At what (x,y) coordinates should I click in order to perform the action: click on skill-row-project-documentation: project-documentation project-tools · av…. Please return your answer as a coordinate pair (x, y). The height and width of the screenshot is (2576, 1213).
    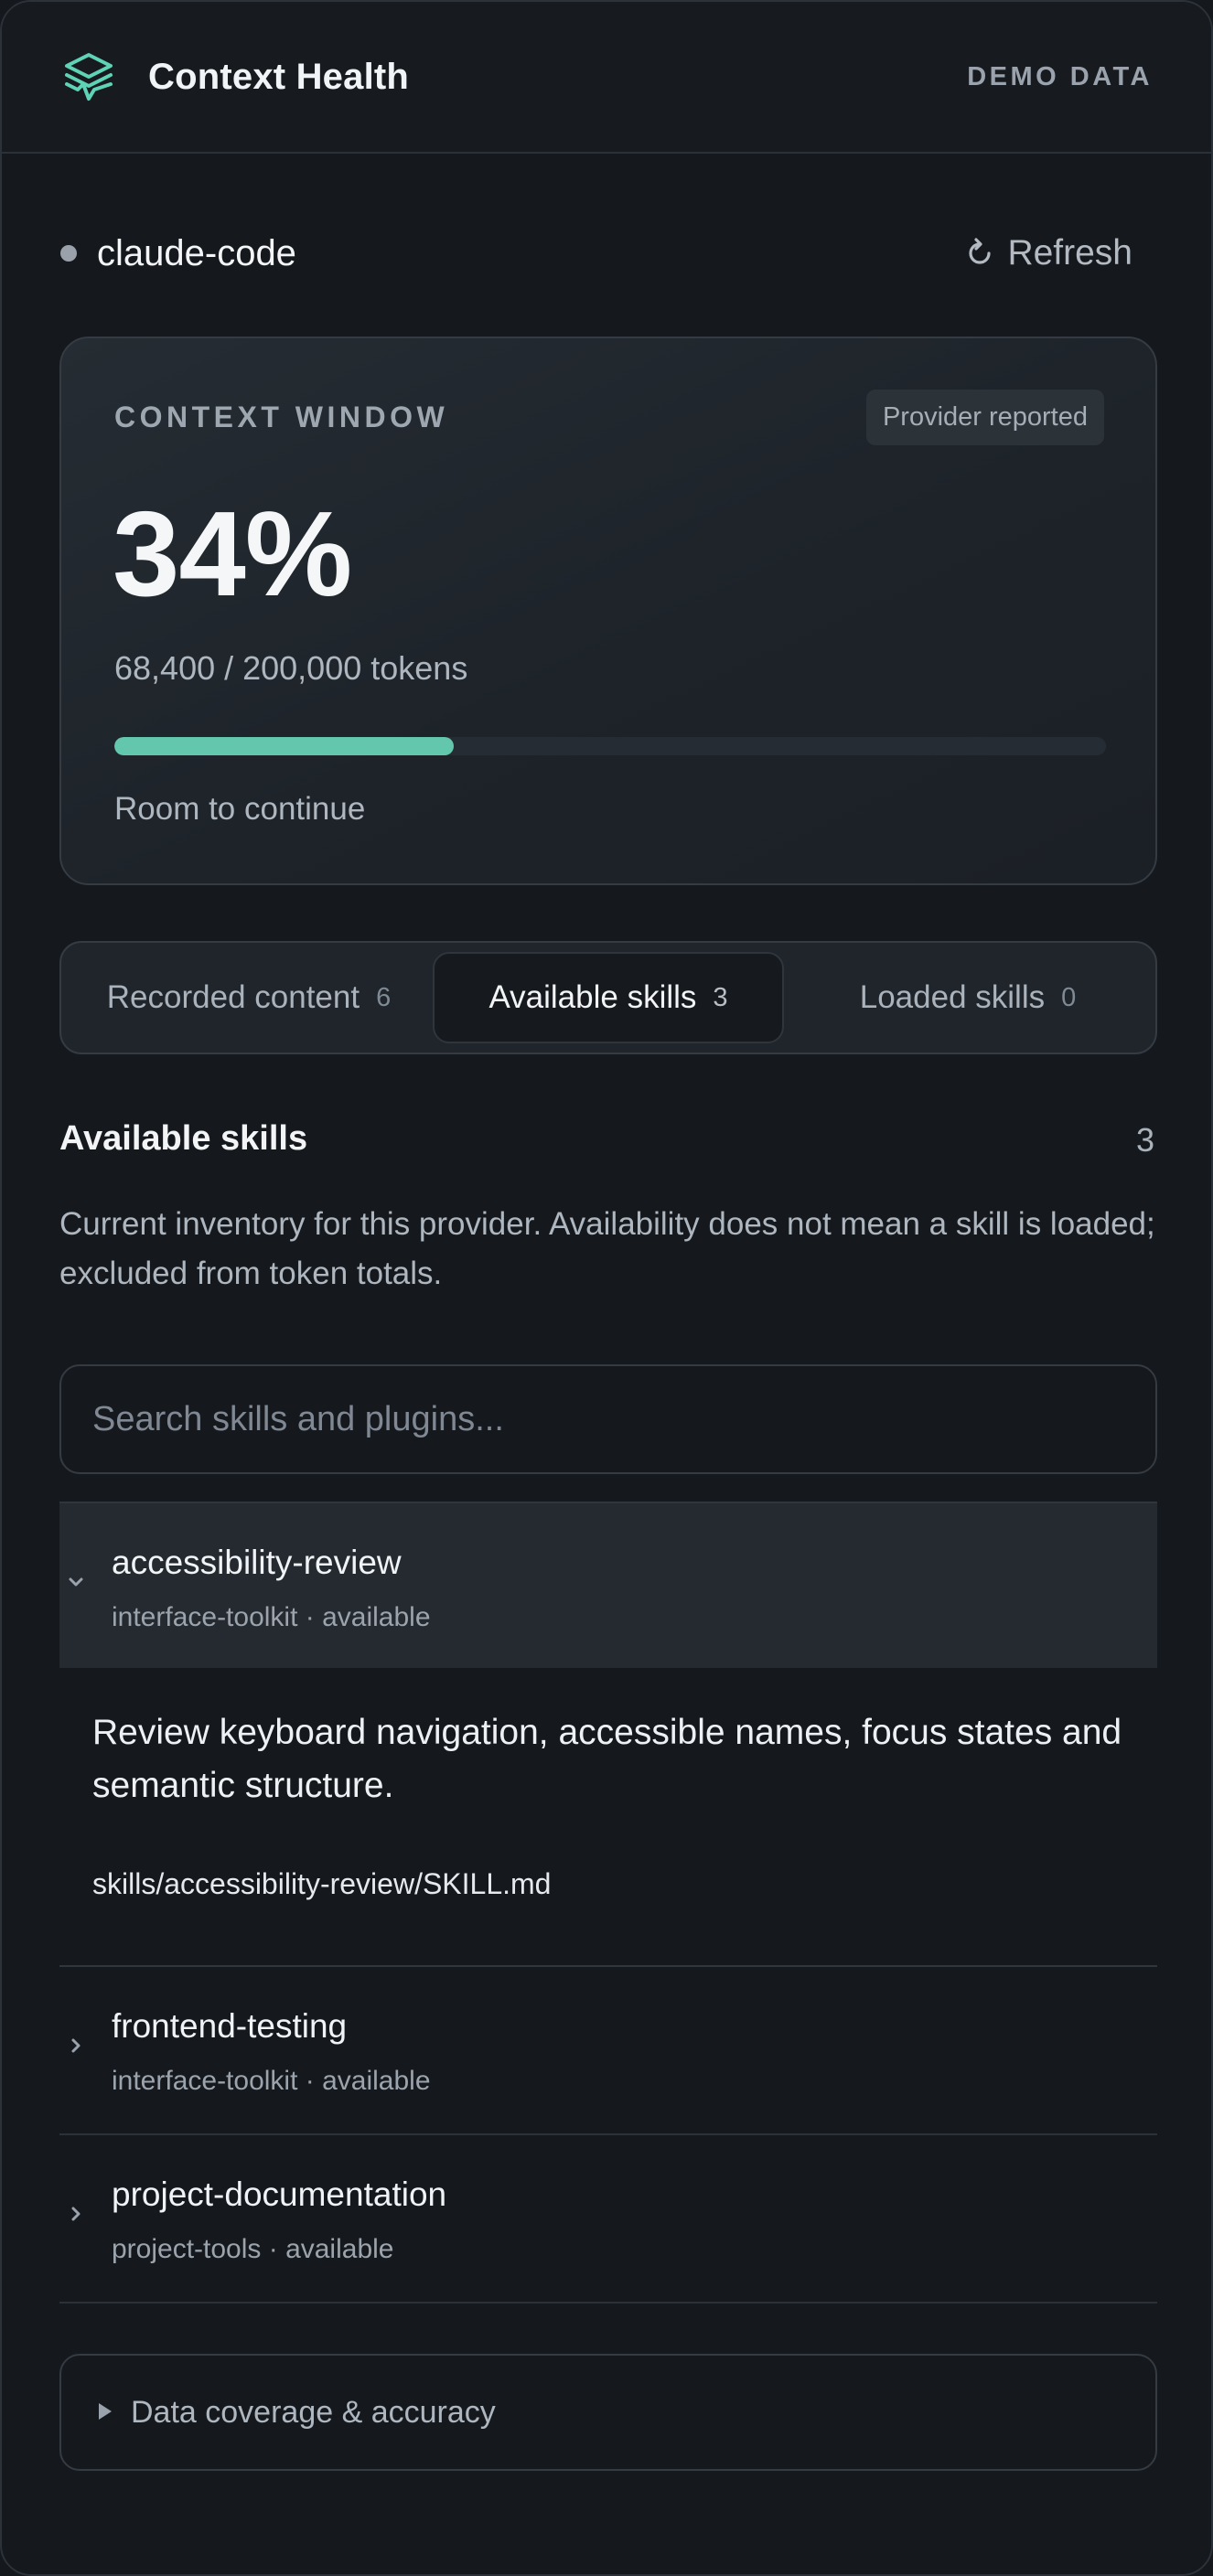
    Looking at the image, I should click on (608, 2218).